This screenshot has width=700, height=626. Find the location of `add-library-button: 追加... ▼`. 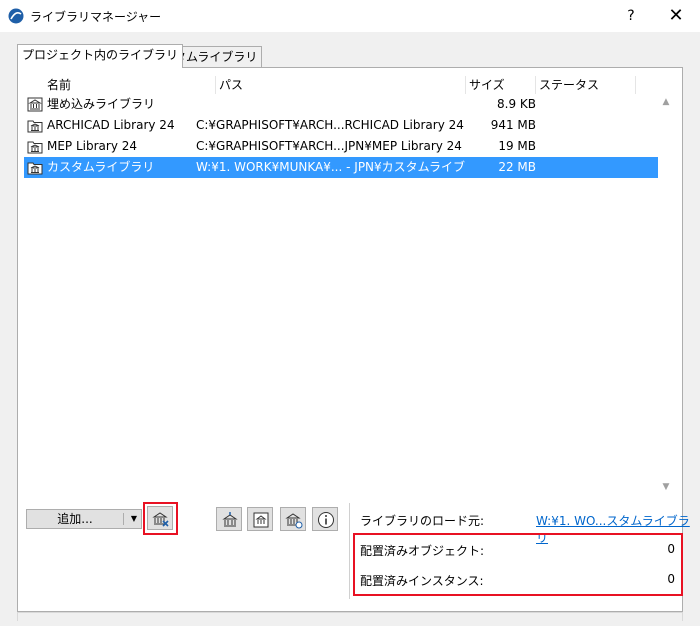

add-library-button: 追加... ▼ is located at coordinates (84, 519).